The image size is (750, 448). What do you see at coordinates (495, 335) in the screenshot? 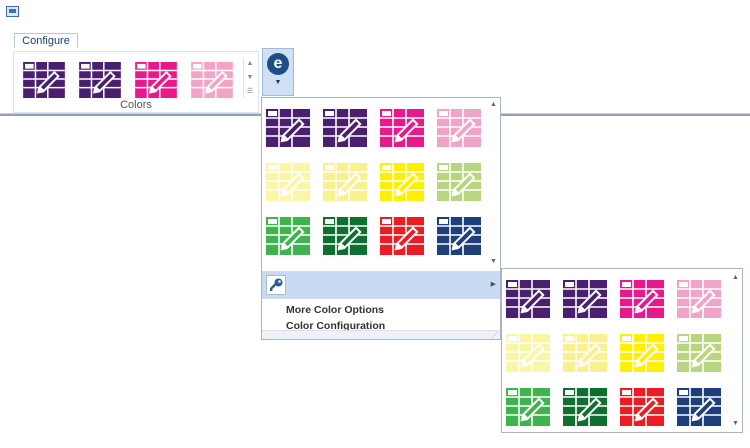
I see `resize-grip-icon: ⋰` at bounding box center [495, 335].